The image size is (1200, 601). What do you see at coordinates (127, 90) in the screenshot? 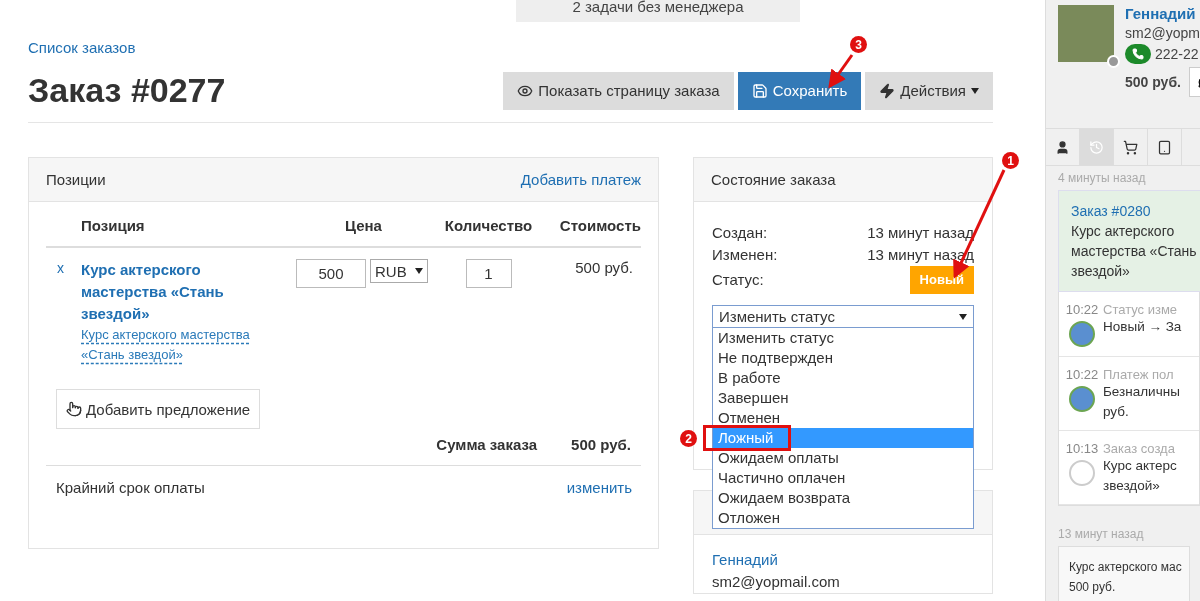
I see `page-title: Заказ #0277` at bounding box center [127, 90].